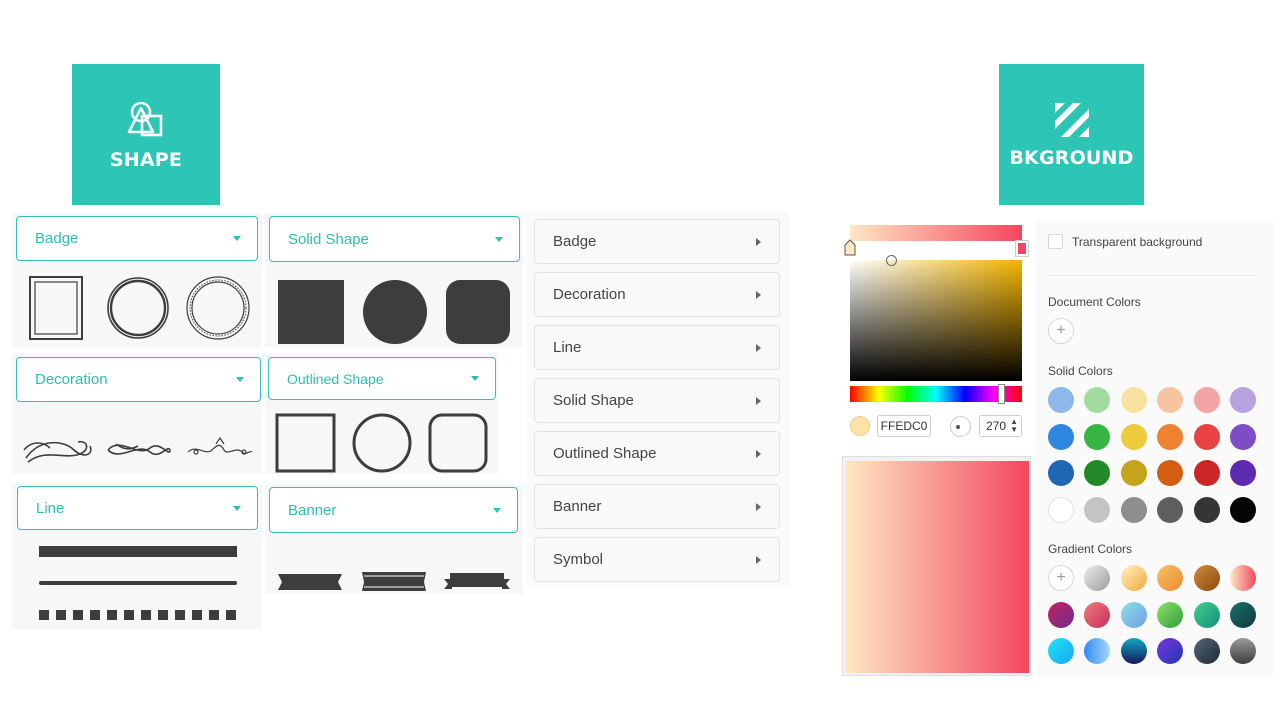 This screenshot has height=720, width=1280. I want to click on line-thin, so click(138, 583).